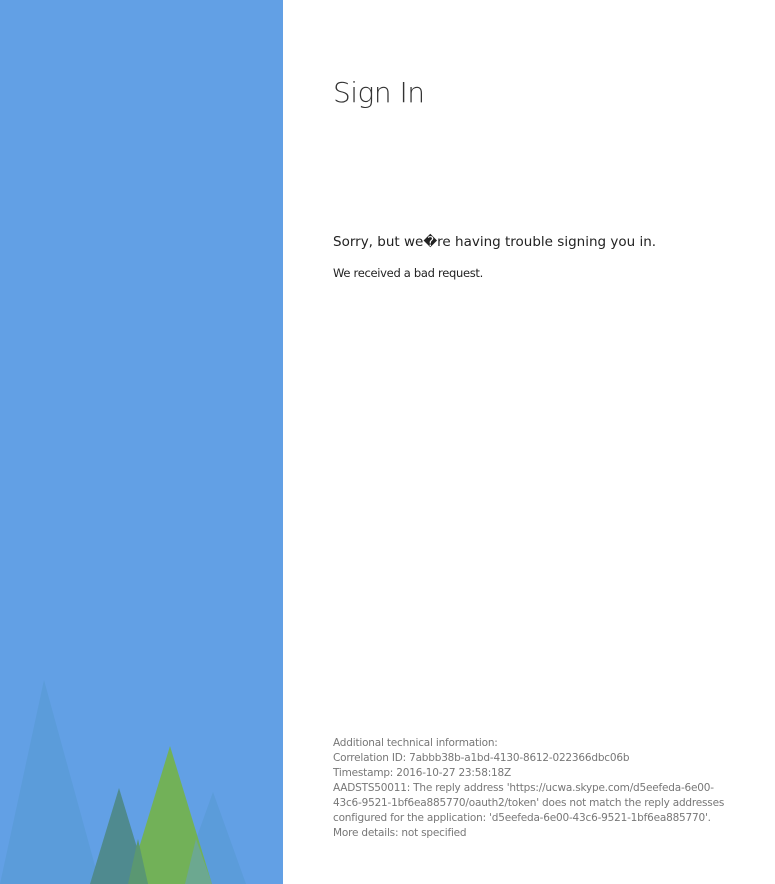  What do you see at coordinates (379, 92) in the screenshot?
I see `page-title: Sign In` at bounding box center [379, 92].